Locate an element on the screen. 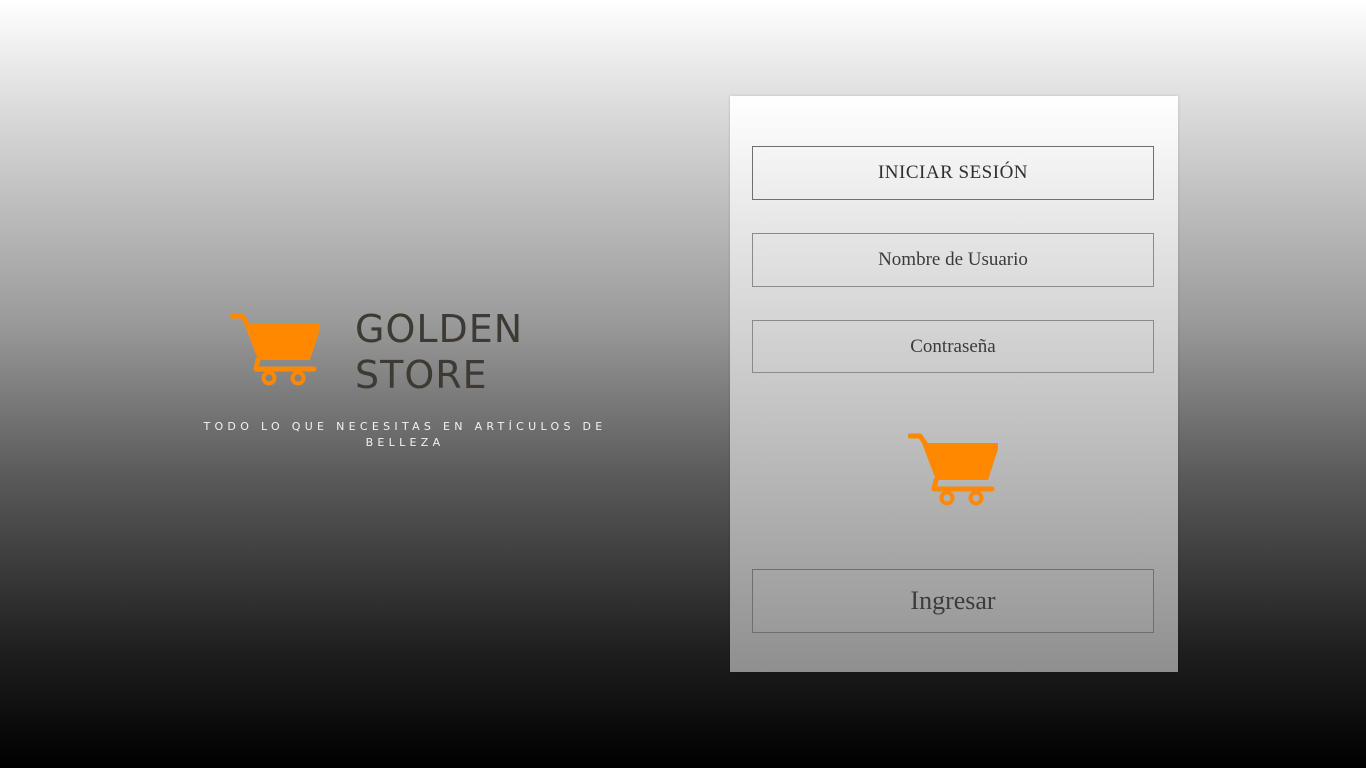  login-title: INICIAR SESIÓN is located at coordinates (953, 173).